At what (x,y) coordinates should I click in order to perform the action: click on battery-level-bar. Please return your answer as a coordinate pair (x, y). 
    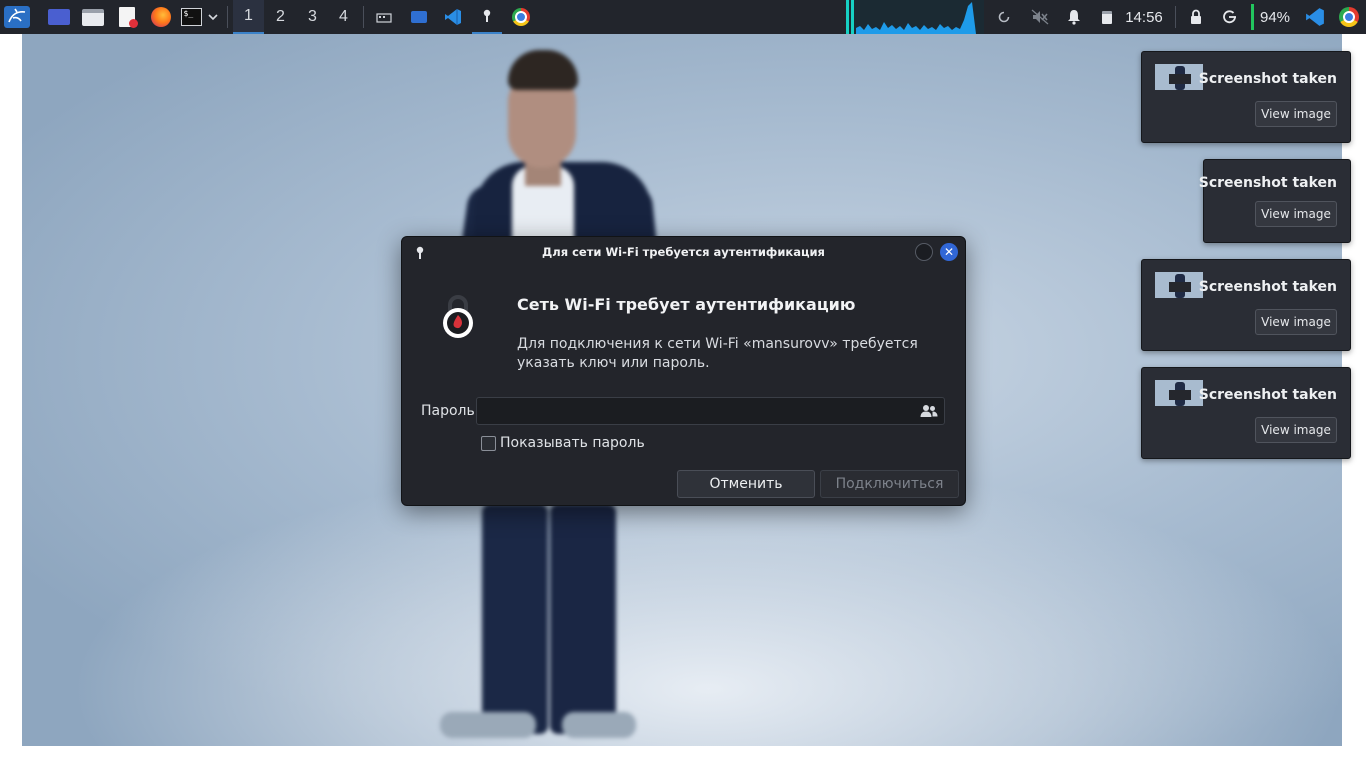
    Looking at the image, I should click on (1252, 17).